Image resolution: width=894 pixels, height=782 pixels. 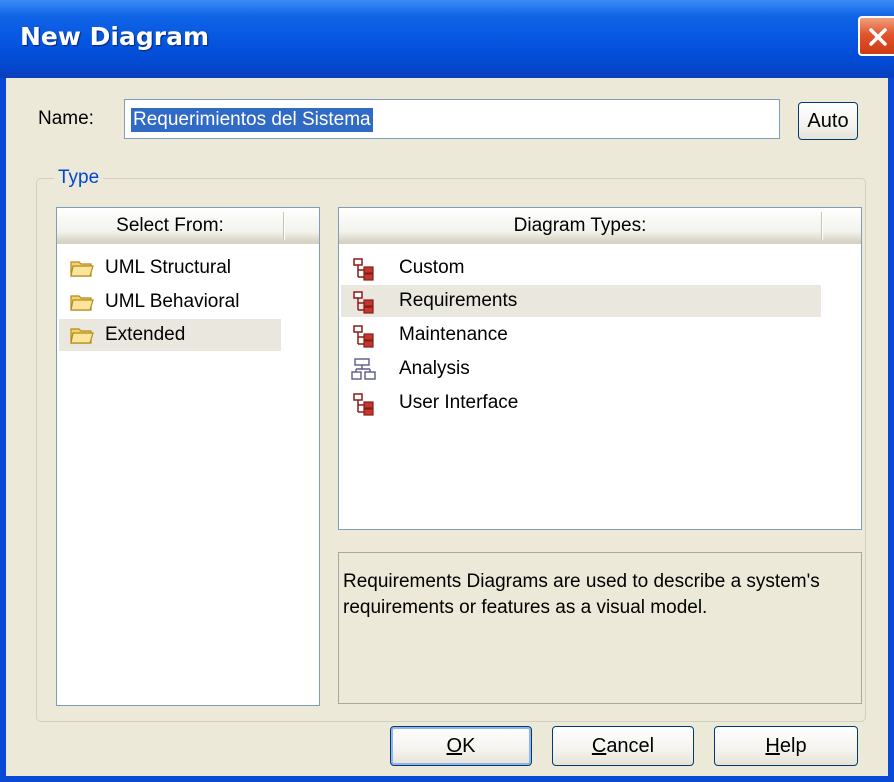 What do you see at coordinates (454, 746) in the screenshot?
I see `ok-mnemonic: O` at bounding box center [454, 746].